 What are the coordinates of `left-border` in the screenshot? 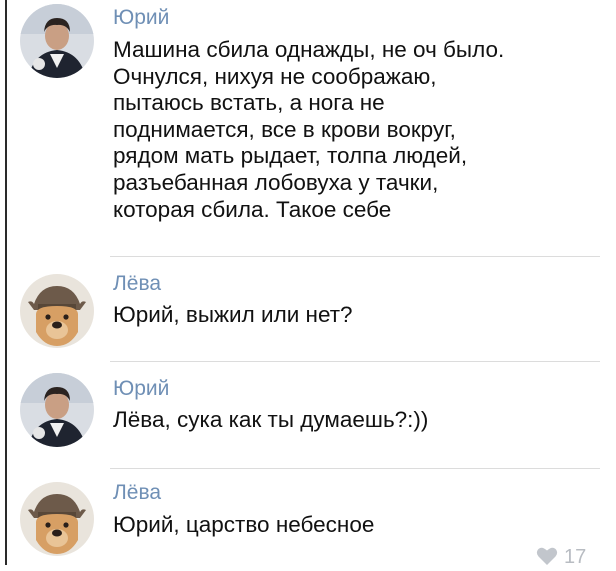 It's located at (6, 282).